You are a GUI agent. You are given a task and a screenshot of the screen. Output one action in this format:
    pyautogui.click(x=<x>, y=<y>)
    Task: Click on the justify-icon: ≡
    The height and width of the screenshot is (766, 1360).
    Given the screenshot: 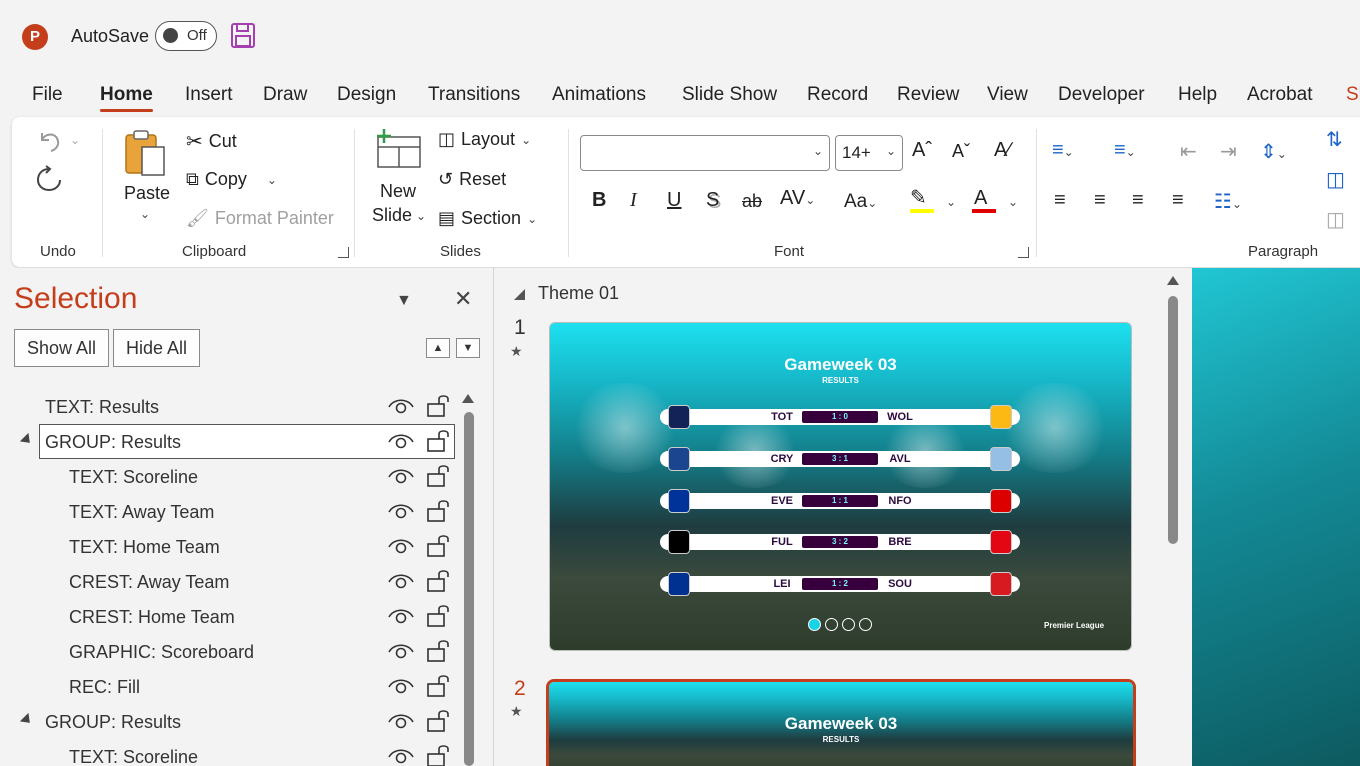 What is the action you would take?
    pyautogui.click(x=1178, y=200)
    